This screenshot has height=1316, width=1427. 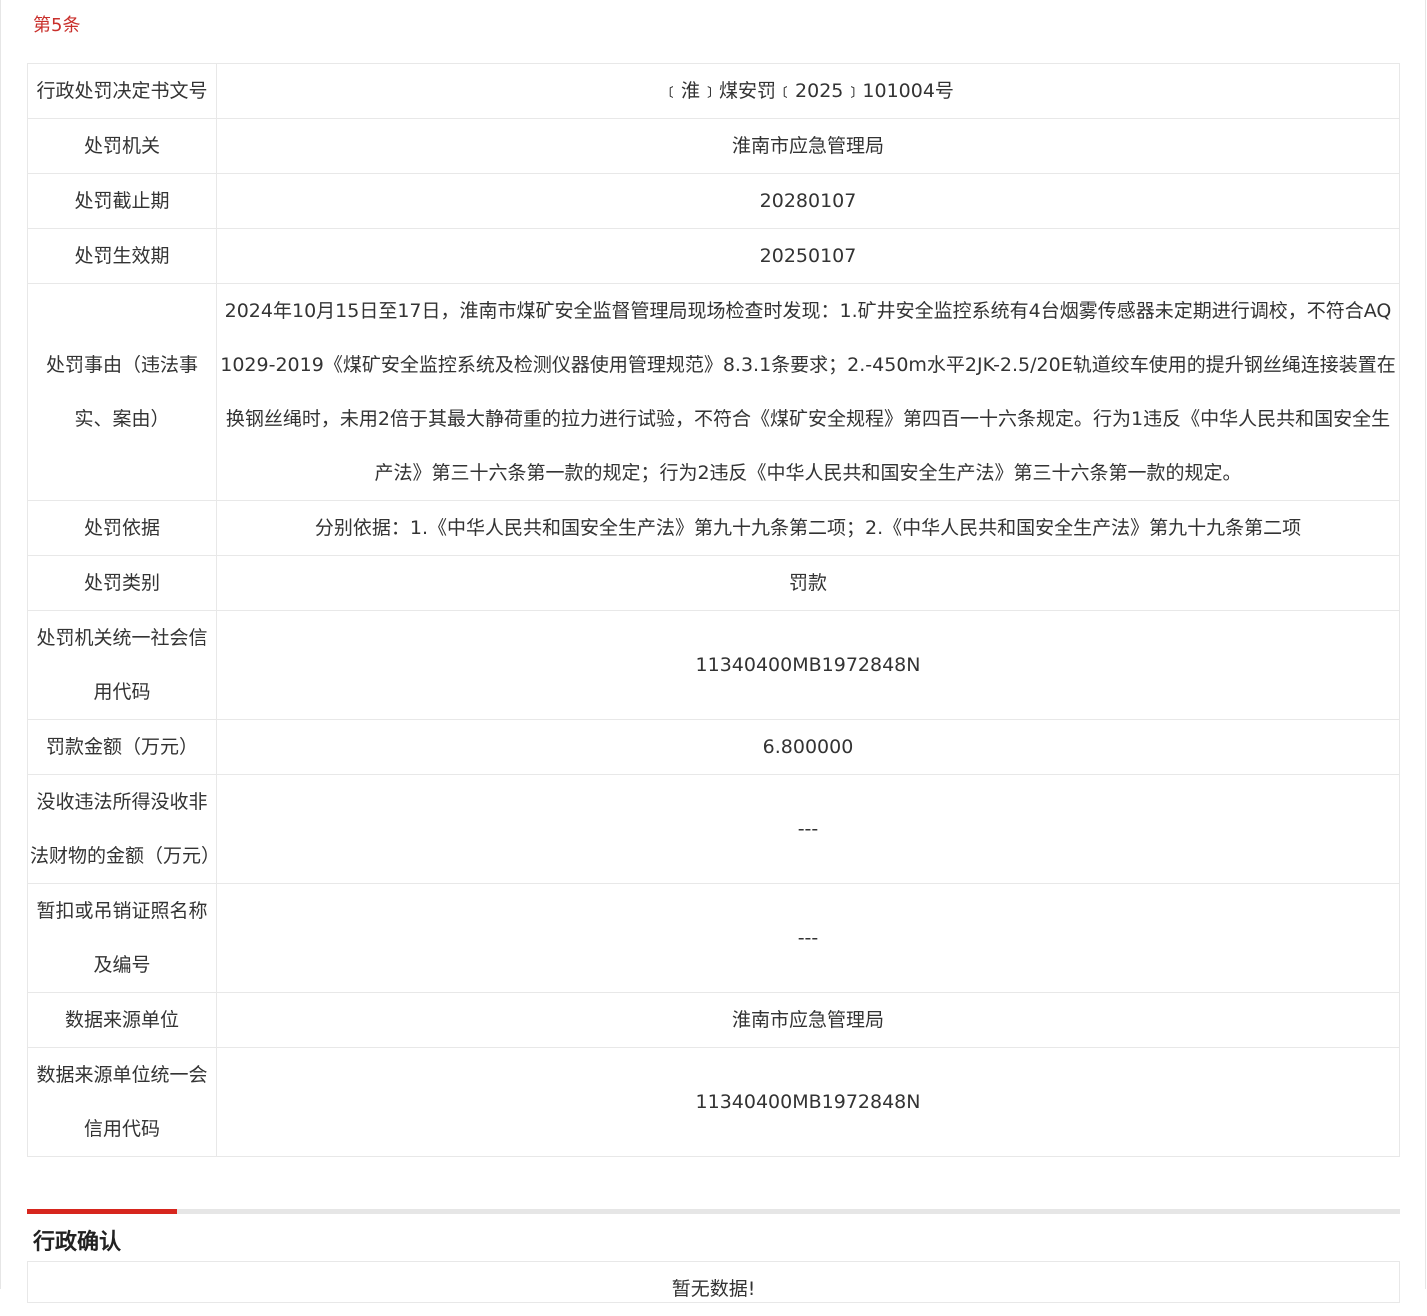 I want to click on table-row: 处罚生效期 20250107, so click(x=713, y=256).